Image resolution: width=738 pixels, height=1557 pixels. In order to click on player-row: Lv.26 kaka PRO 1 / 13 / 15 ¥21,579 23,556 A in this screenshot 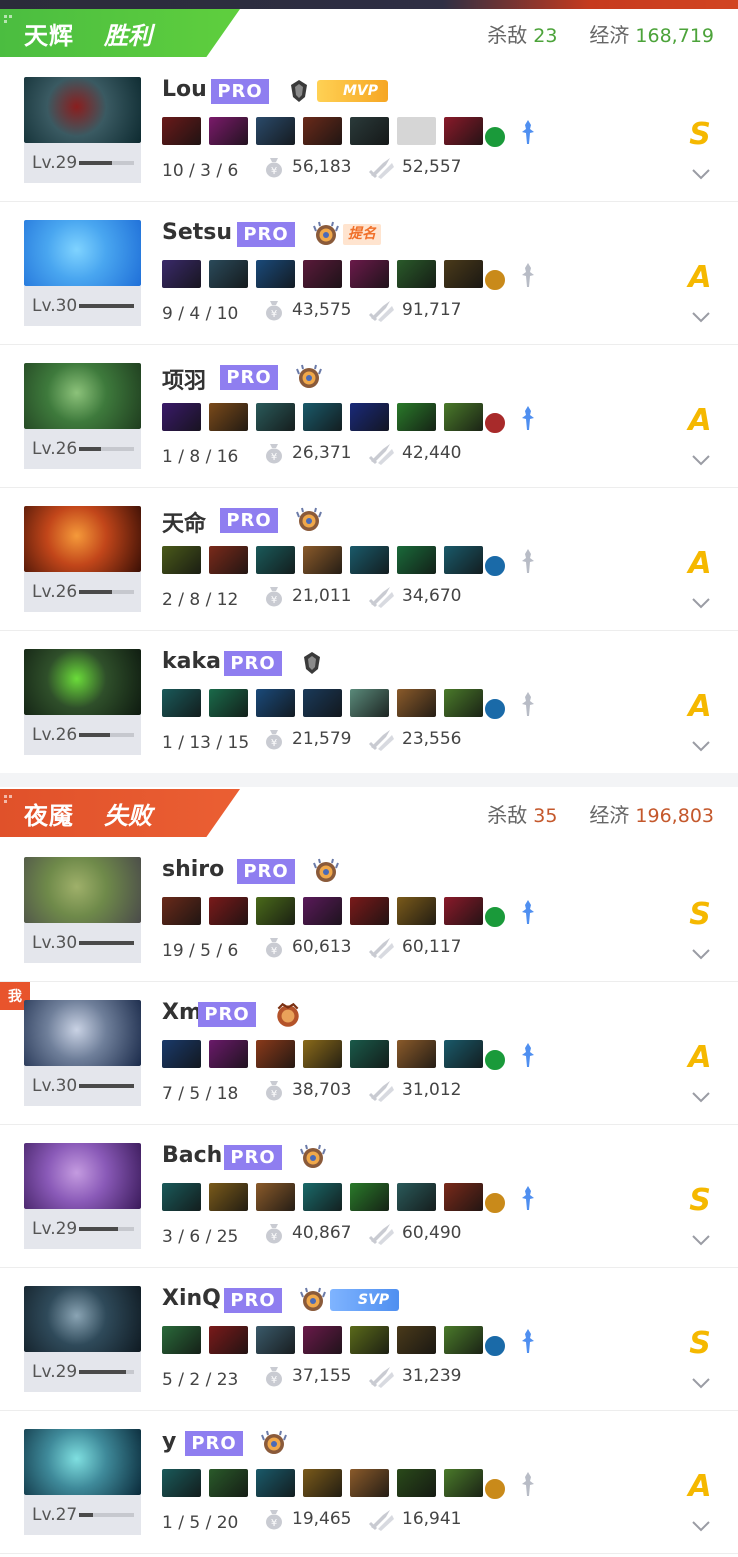, I will do `click(369, 702)`.